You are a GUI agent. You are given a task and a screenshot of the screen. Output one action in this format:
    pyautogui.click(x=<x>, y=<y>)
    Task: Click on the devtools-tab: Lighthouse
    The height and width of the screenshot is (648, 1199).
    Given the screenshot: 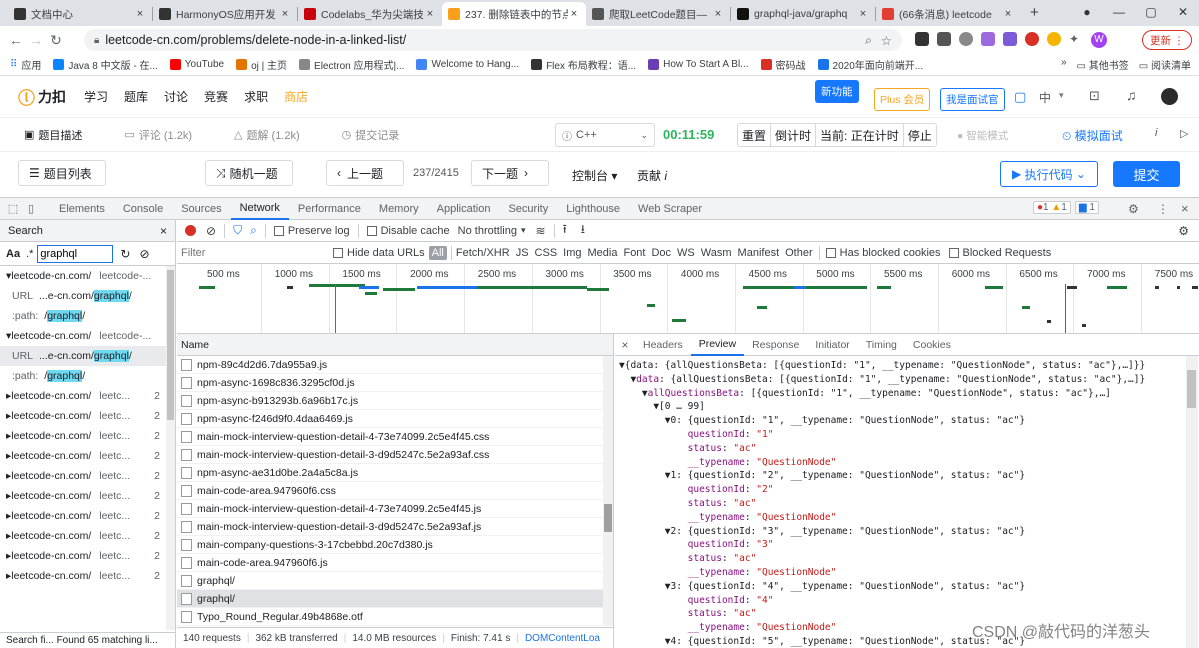 What is the action you would take?
    pyautogui.click(x=593, y=209)
    